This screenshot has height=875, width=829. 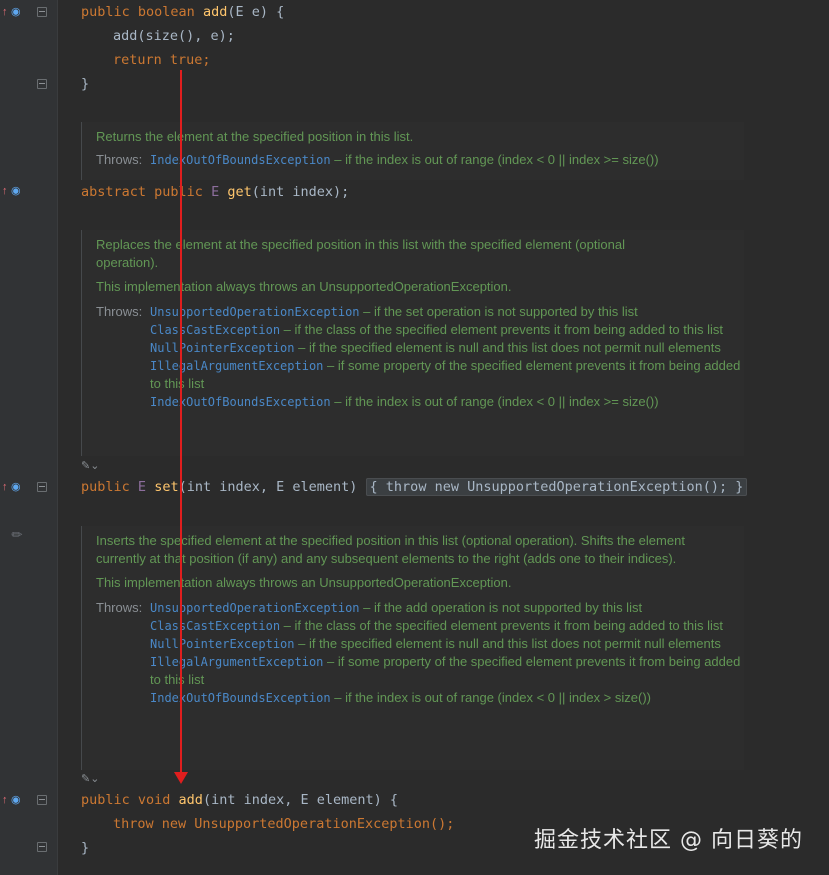 I want to click on method-signature-add-void: public void add(int index, E element) {, so click(x=239, y=800).